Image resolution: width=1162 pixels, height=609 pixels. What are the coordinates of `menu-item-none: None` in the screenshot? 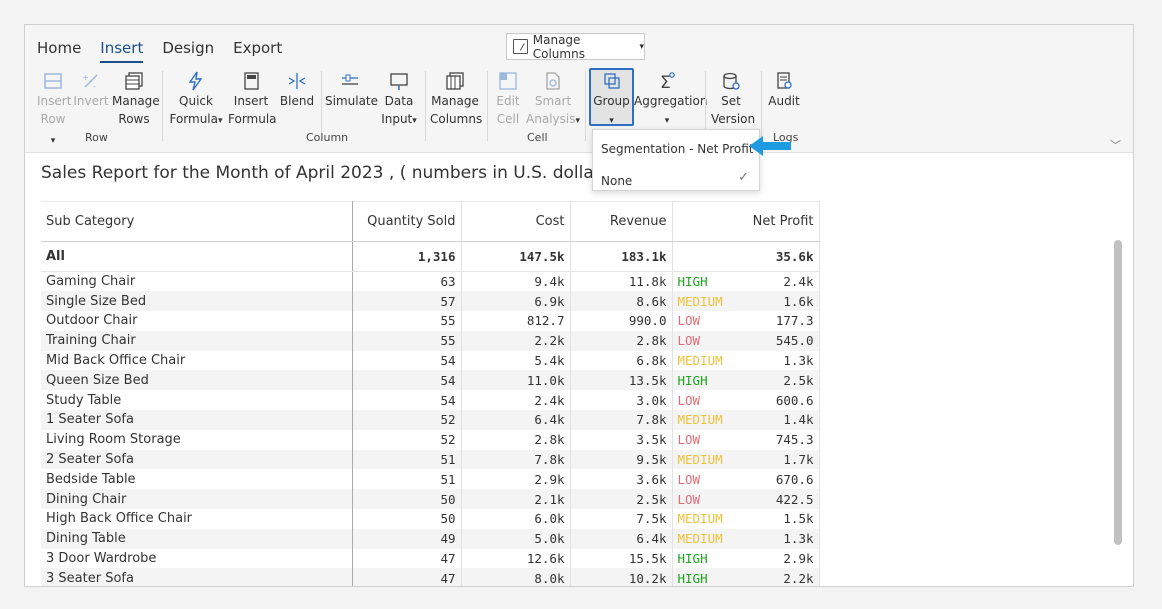 It's located at (616, 181).